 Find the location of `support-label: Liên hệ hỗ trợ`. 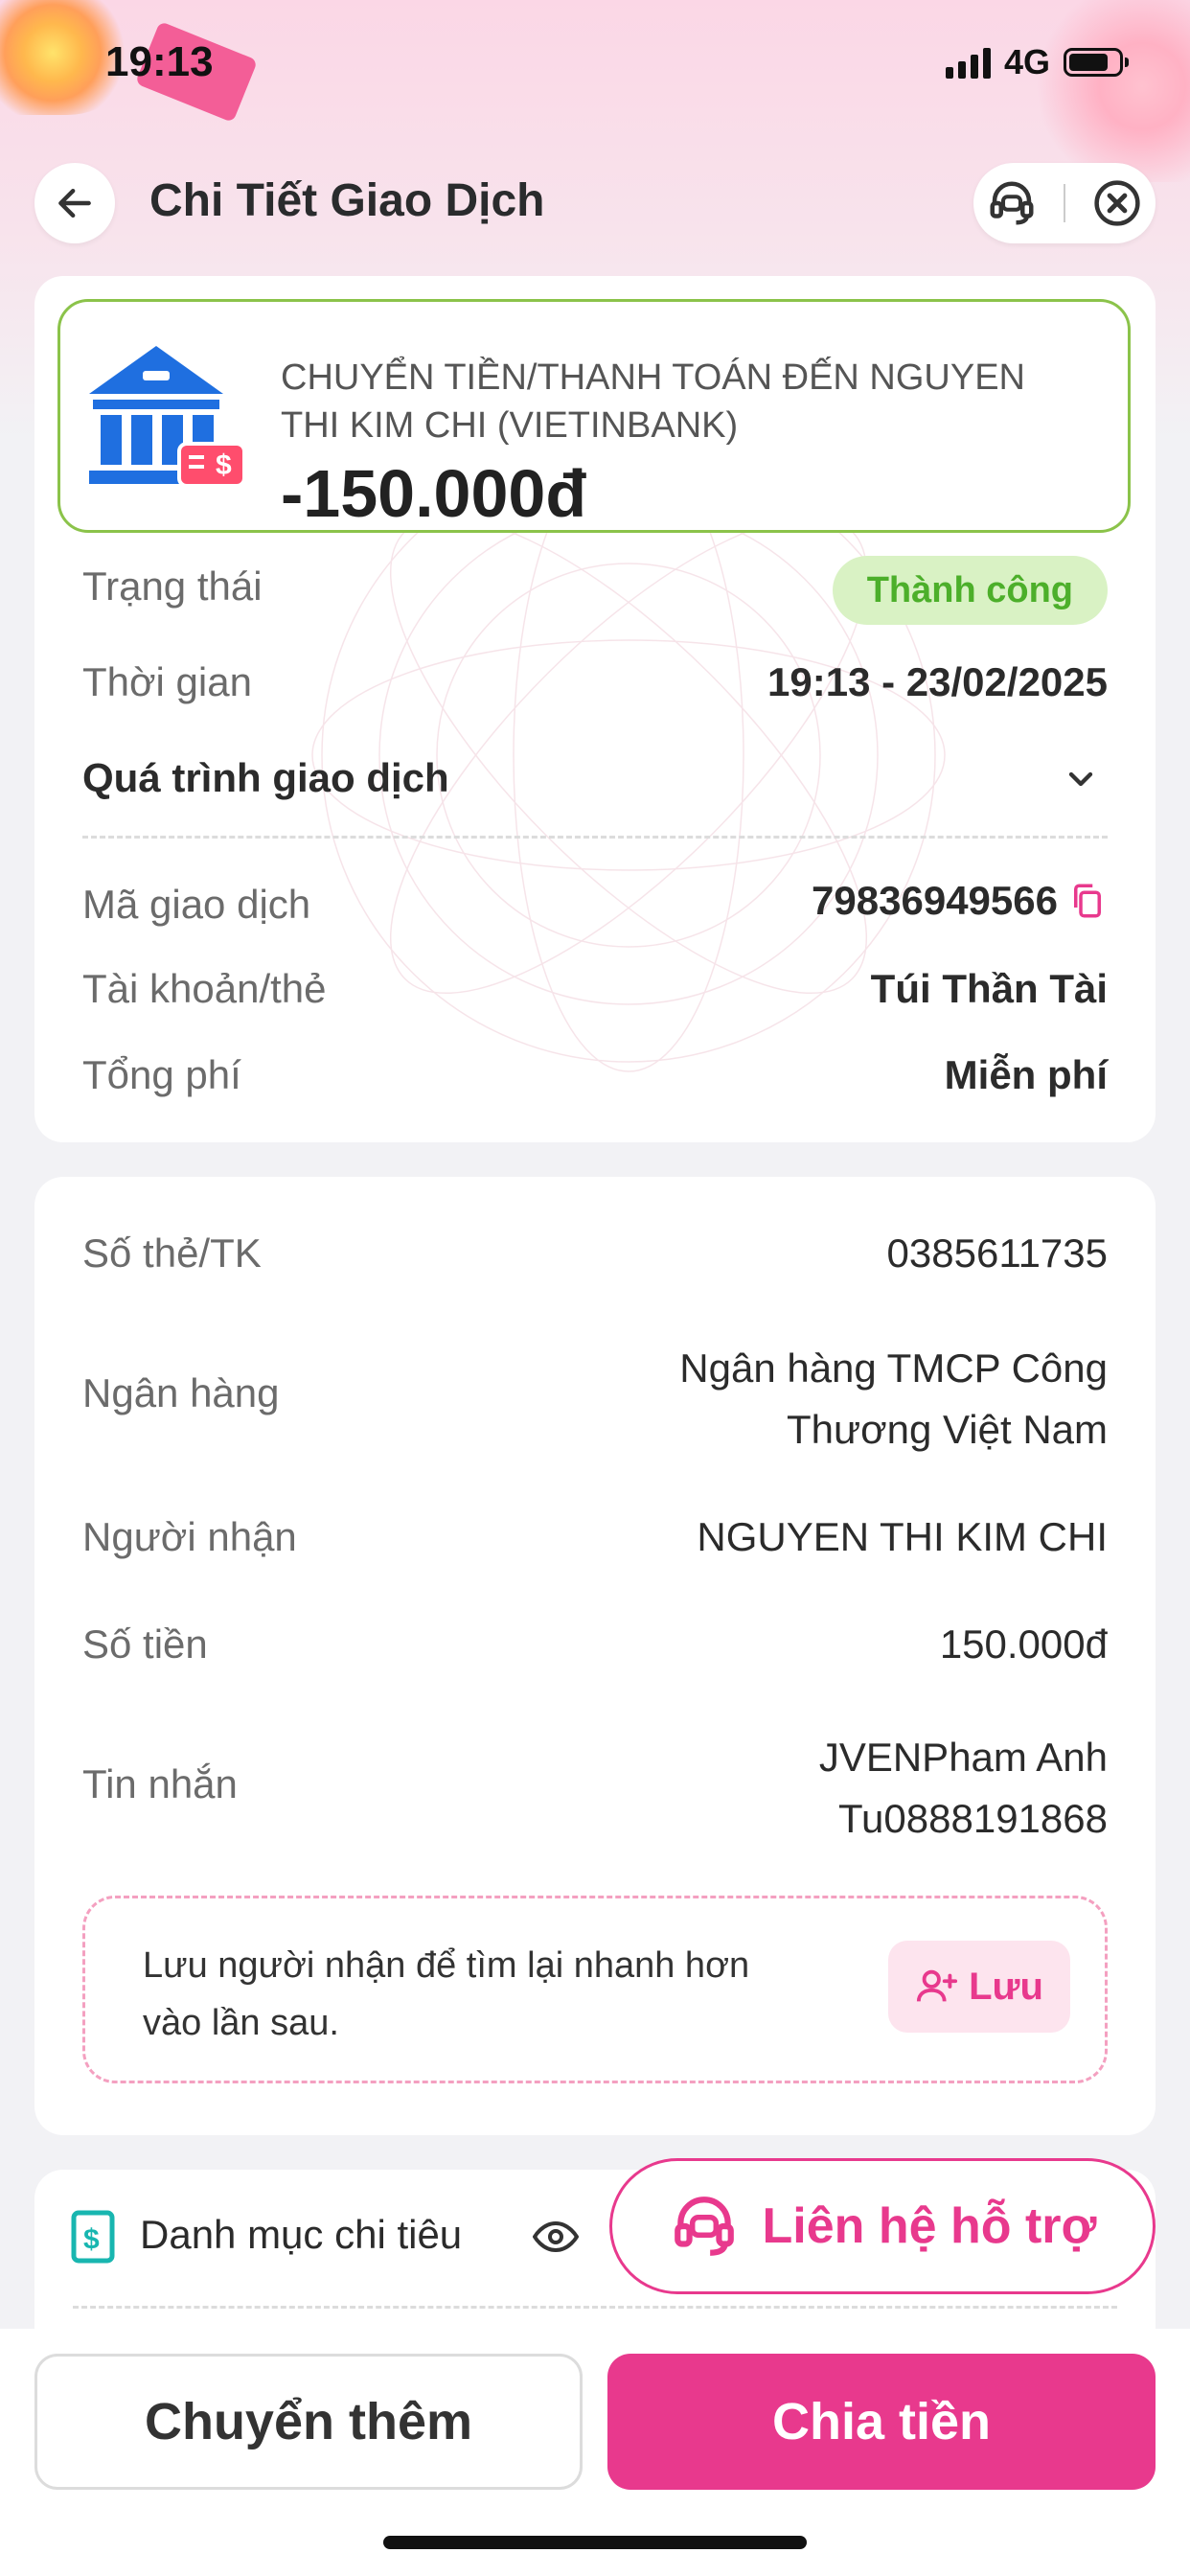

support-label: Liên hệ hỗ trợ is located at coordinates (930, 2226).